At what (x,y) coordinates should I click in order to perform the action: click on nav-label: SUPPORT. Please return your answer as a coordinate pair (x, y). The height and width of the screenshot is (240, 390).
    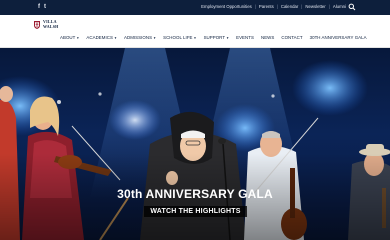
    Looking at the image, I should click on (214, 37).